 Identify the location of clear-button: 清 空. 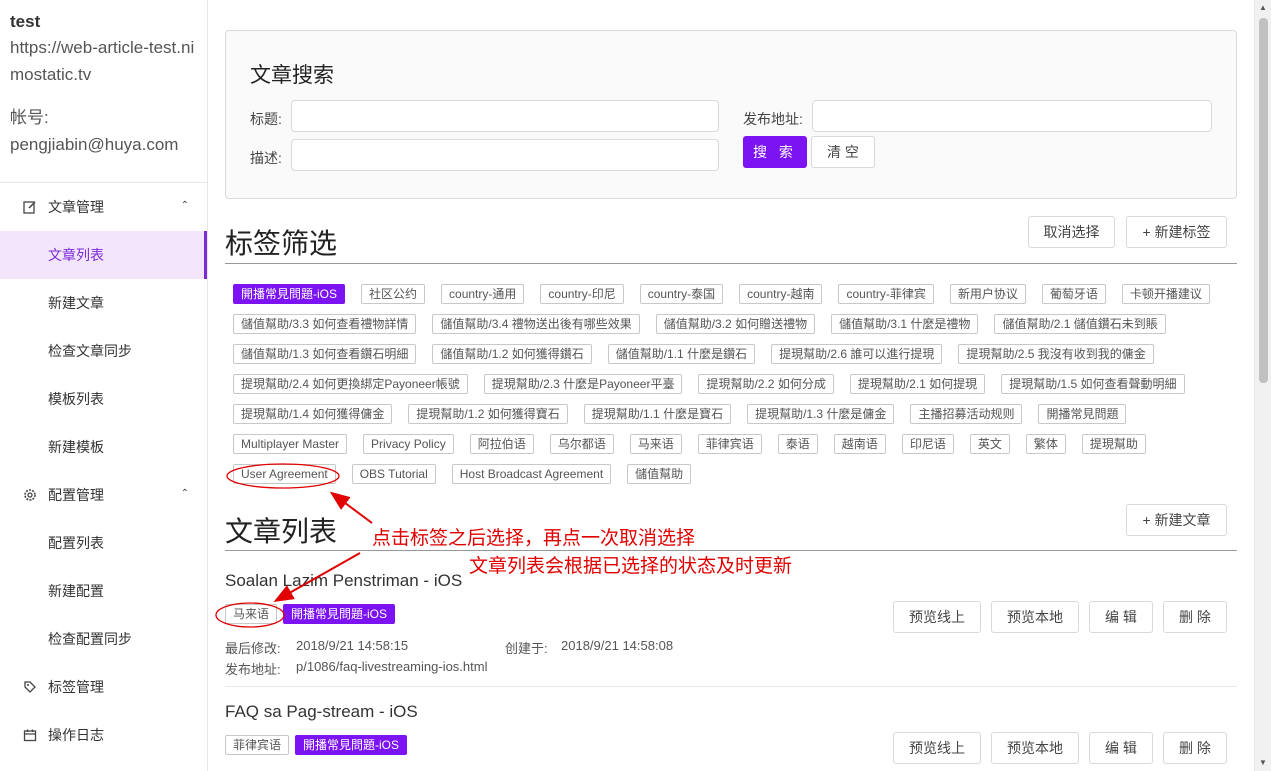
(843, 152).